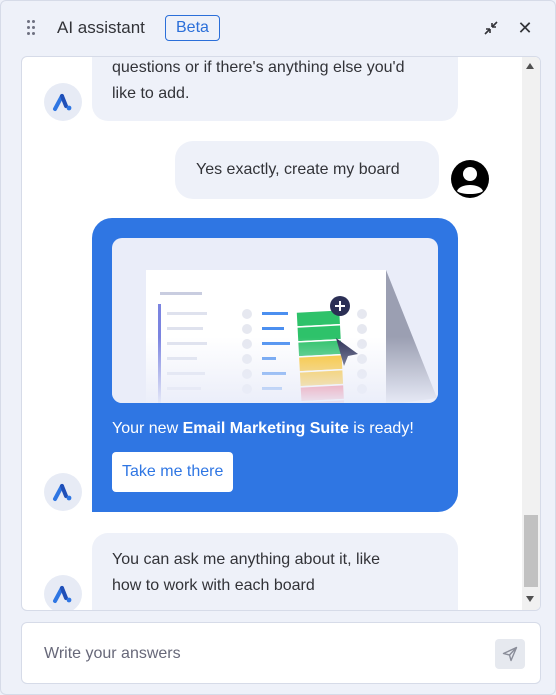 This screenshot has width=556, height=695. What do you see at coordinates (531, 333) in the screenshot?
I see `chat-scrollbar` at bounding box center [531, 333].